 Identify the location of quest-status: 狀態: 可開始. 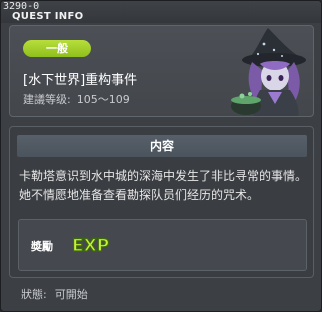
(54, 294).